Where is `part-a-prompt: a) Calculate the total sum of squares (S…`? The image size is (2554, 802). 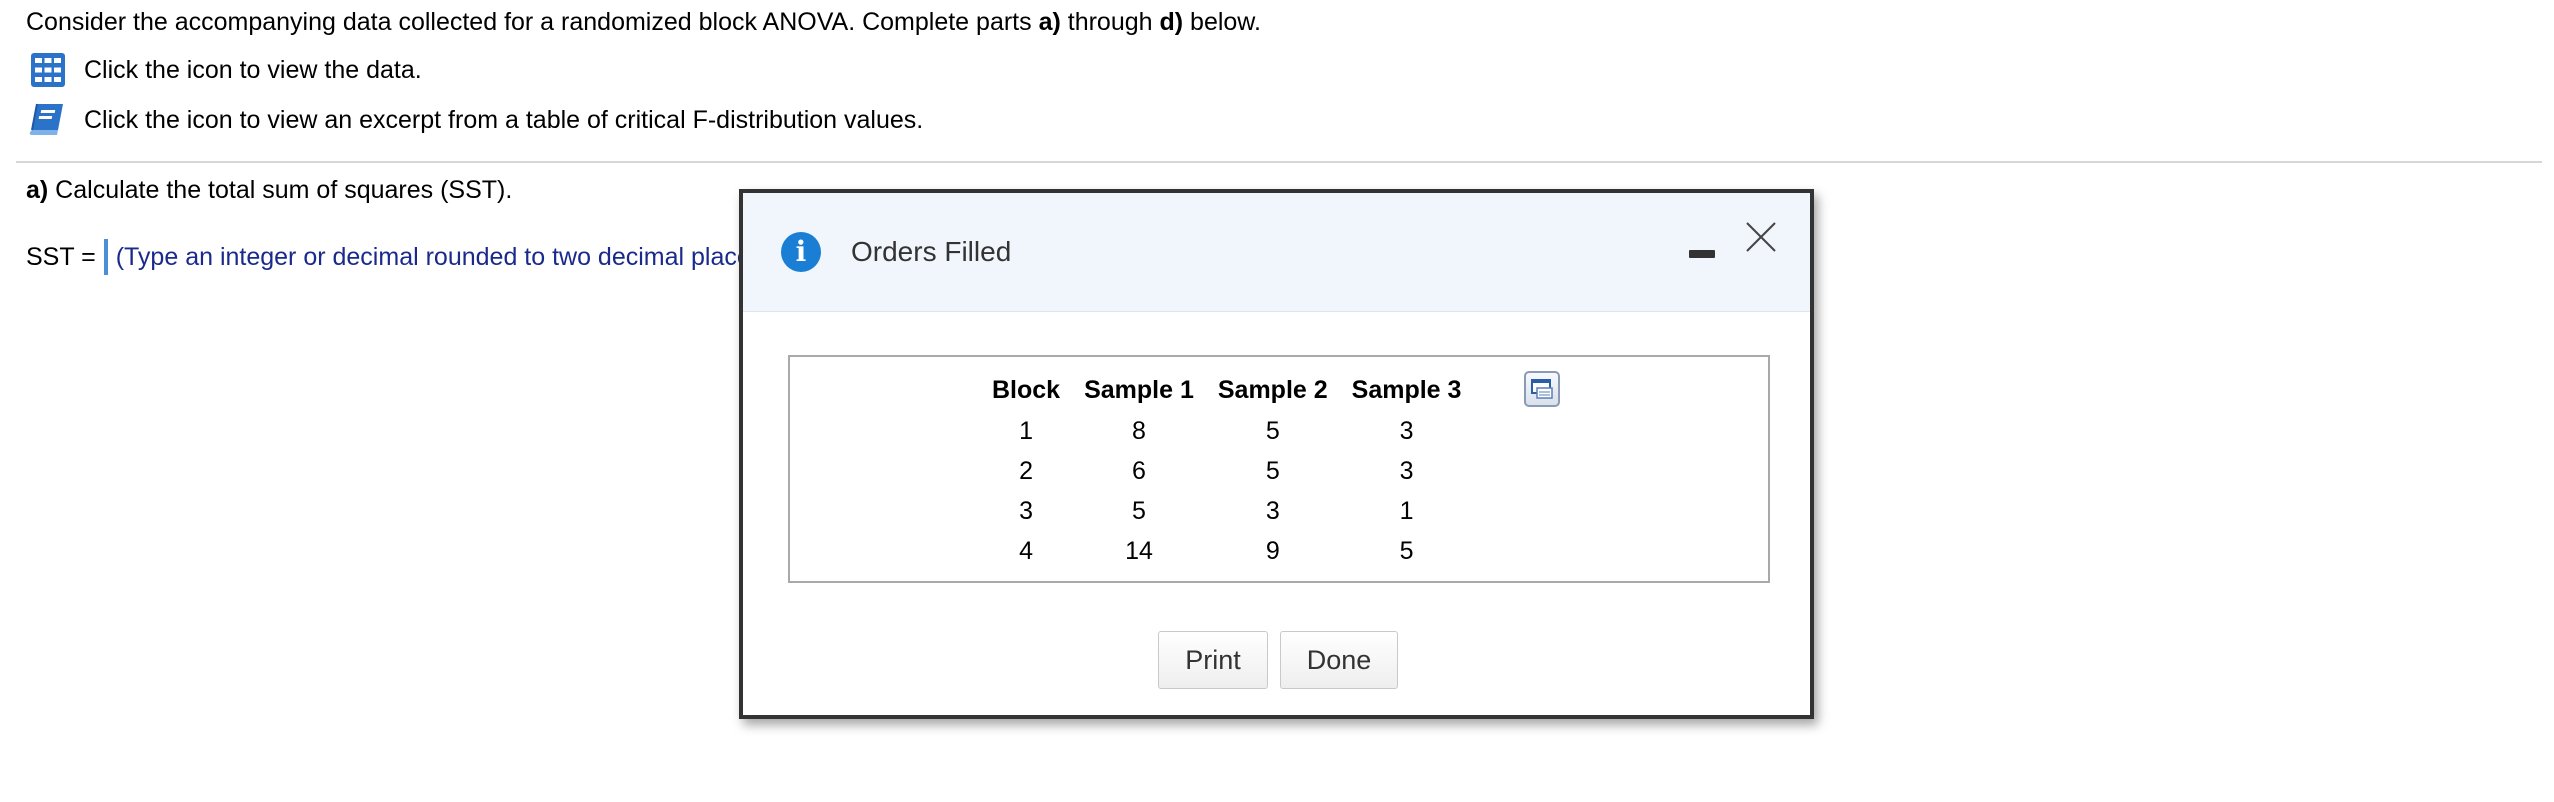 part-a-prompt: a) Calculate the total sum of squares (S… is located at coordinates (269, 190).